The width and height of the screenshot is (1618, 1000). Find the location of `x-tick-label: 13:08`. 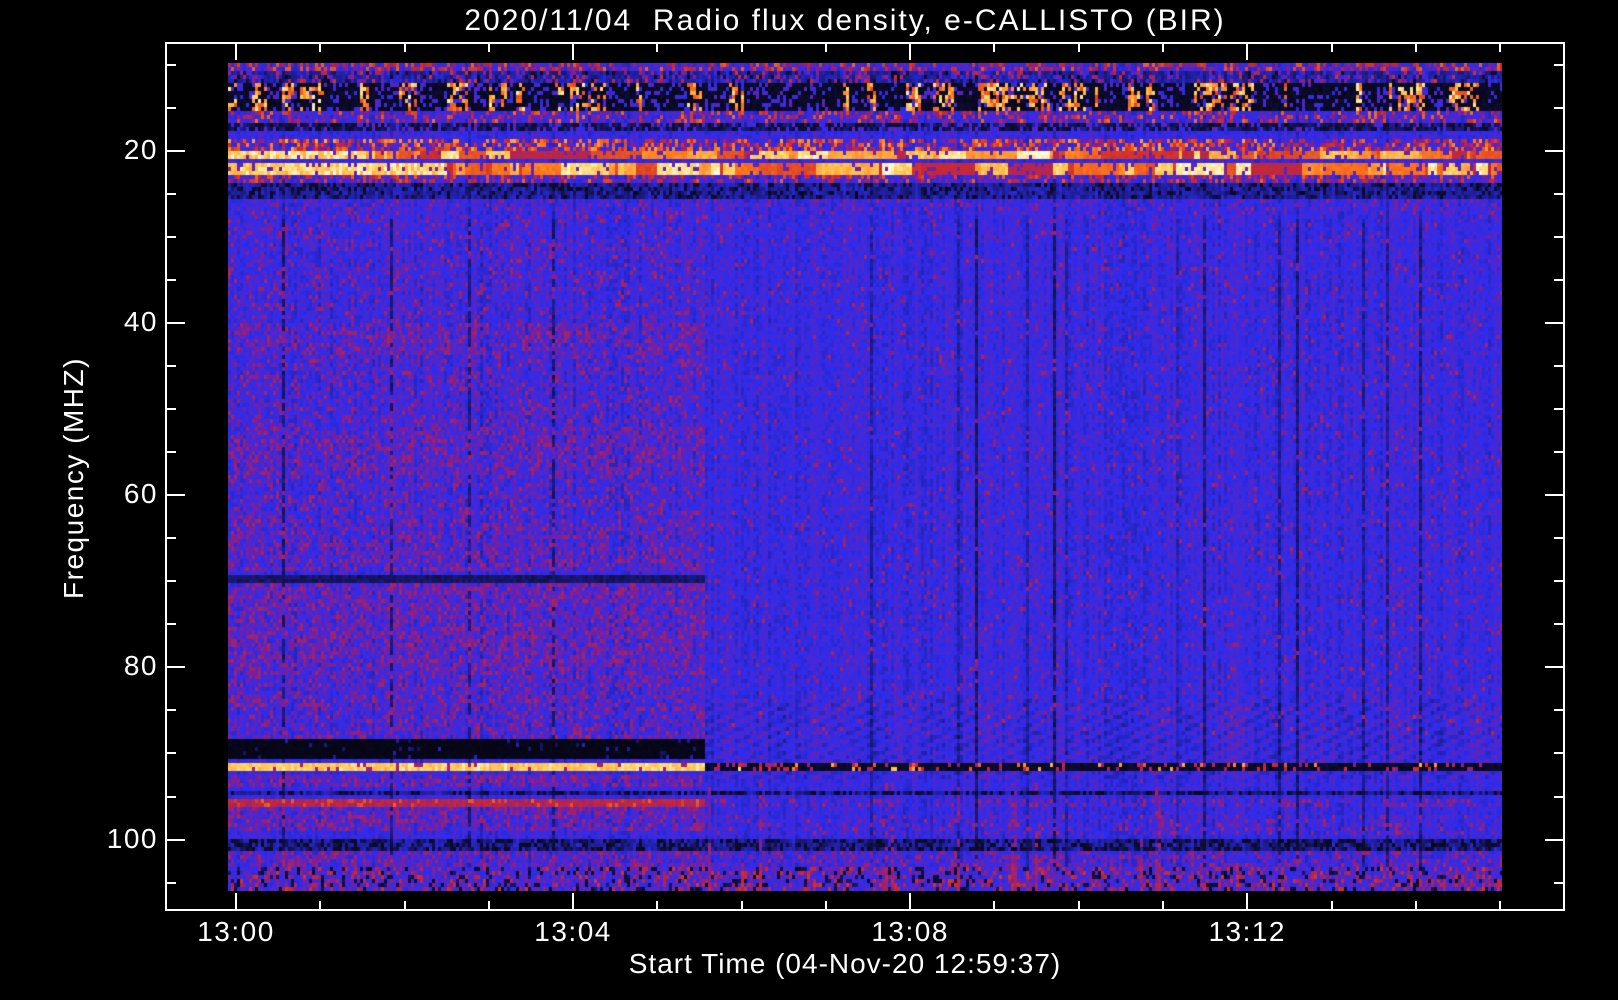

x-tick-label: 13:08 is located at coordinates (910, 931).